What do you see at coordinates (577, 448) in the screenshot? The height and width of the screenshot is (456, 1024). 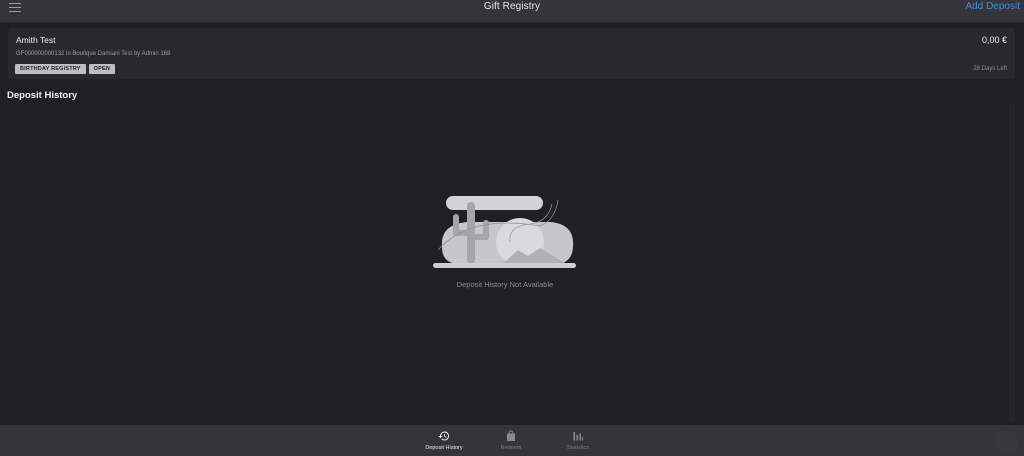 I see `tab-label: Statistics` at bounding box center [577, 448].